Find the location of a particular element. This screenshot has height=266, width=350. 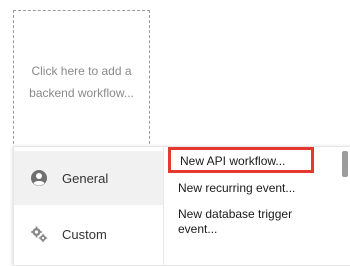

category-general: General is located at coordinates (88, 178).